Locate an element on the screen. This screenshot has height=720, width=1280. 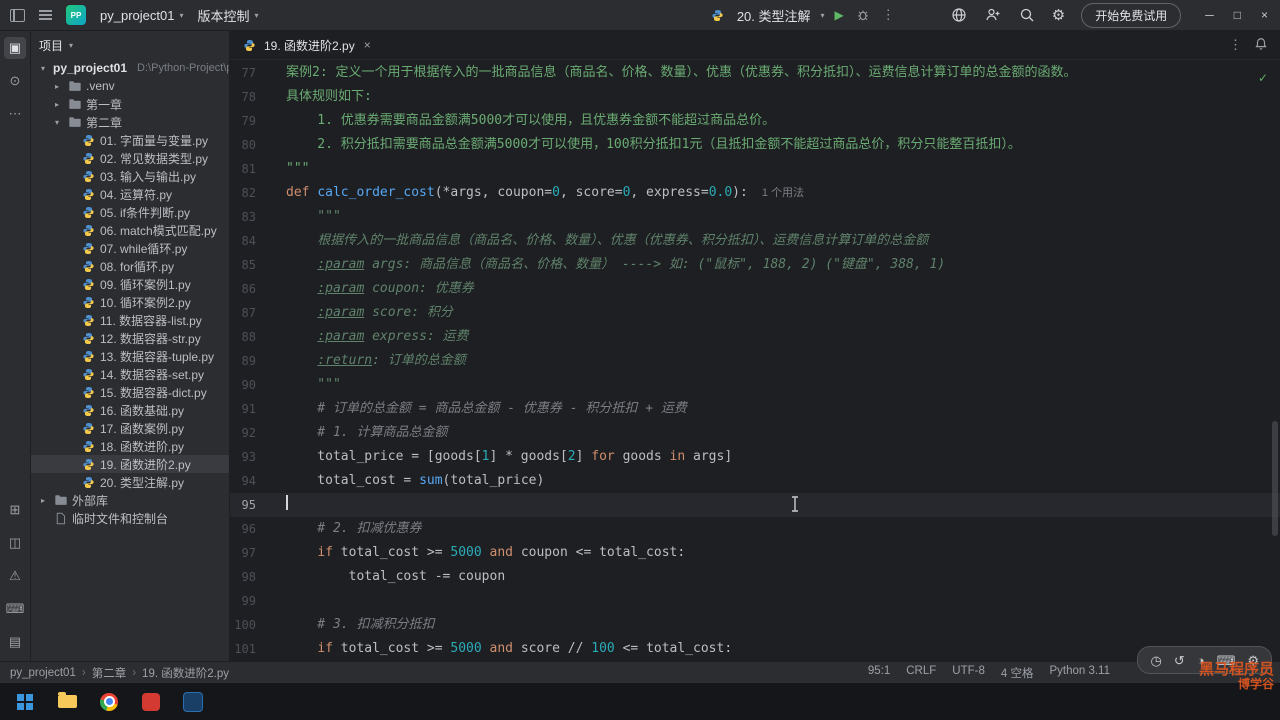
main-menu-icon is located at coordinates (45, 15).